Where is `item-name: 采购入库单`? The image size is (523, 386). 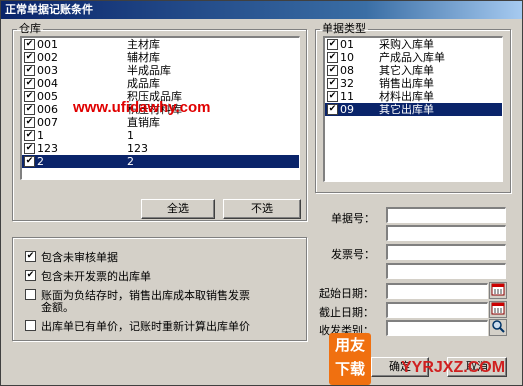 item-name: 采购入库单 is located at coordinates (406, 44).